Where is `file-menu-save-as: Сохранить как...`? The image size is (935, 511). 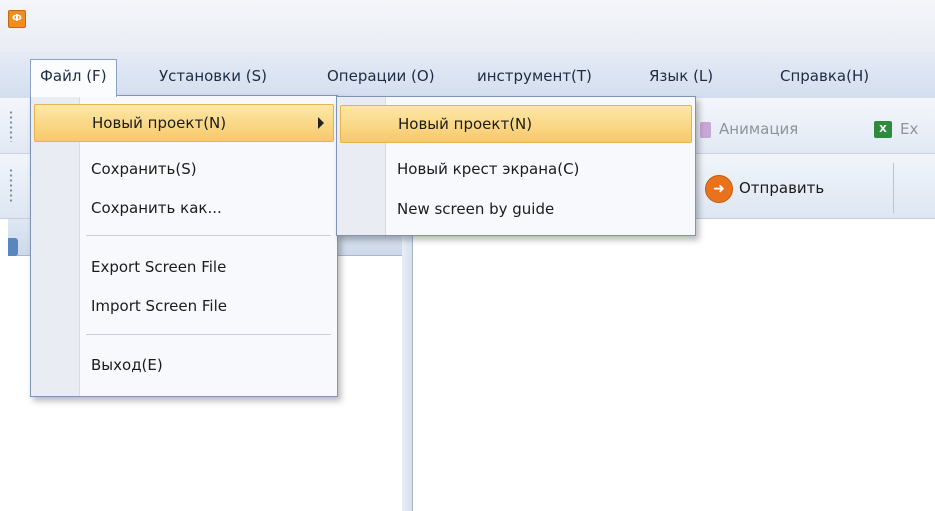 file-menu-save-as: Сохранить как... is located at coordinates (184, 208).